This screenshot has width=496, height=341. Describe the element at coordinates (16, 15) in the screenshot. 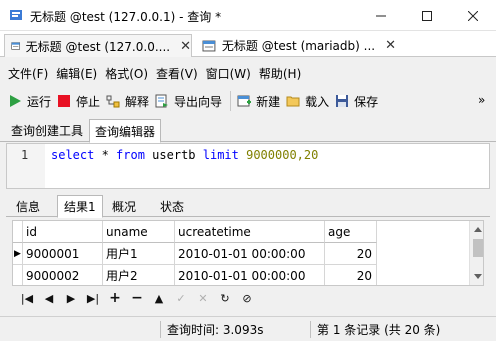

I see `navicat-app-icon` at that location.